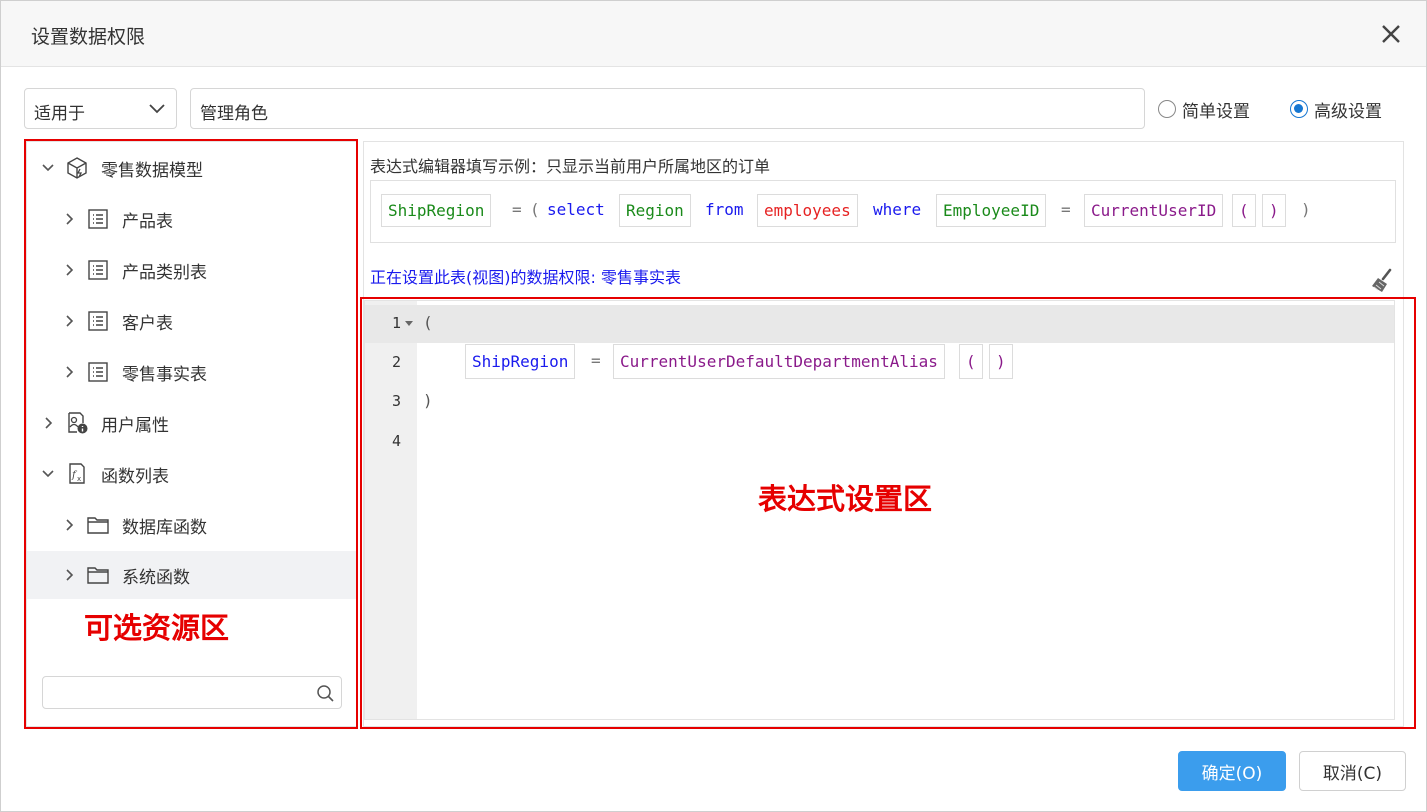  What do you see at coordinates (1154, 210) in the screenshot?
I see `example-token: CurrentUserID` at bounding box center [1154, 210].